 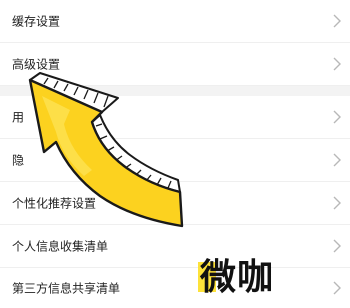 What do you see at coordinates (60, 246) in the screenshot?
I see `row-label: 个人信息收集清单` at bounding box center [60, 246].